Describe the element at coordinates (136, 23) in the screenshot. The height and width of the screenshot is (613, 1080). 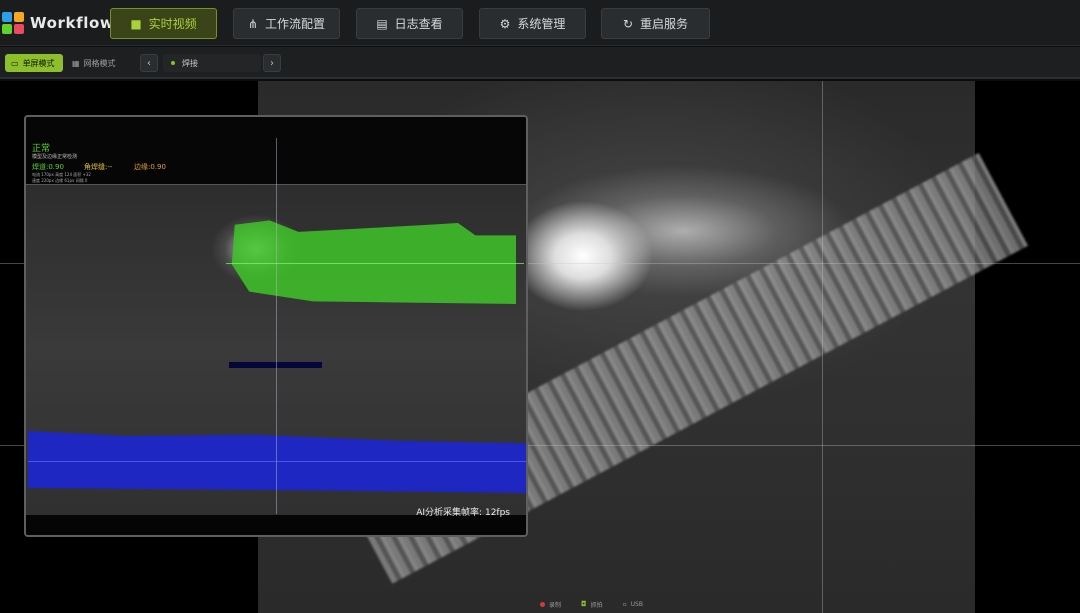
I see `video-camera-icon: ■` at that location.